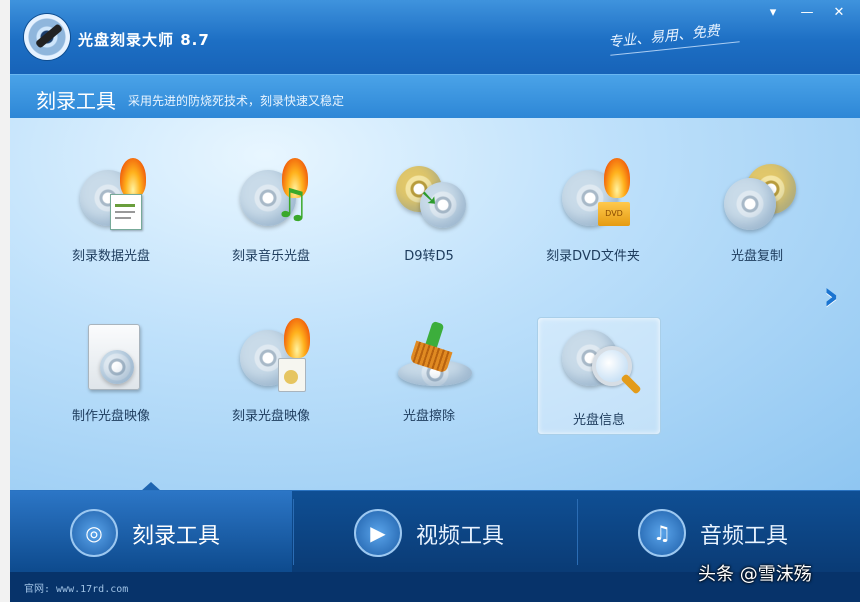  Describe the element at coordinates (275, 355) in the screenshot. I see `burn-disc-image-icon` at that location.